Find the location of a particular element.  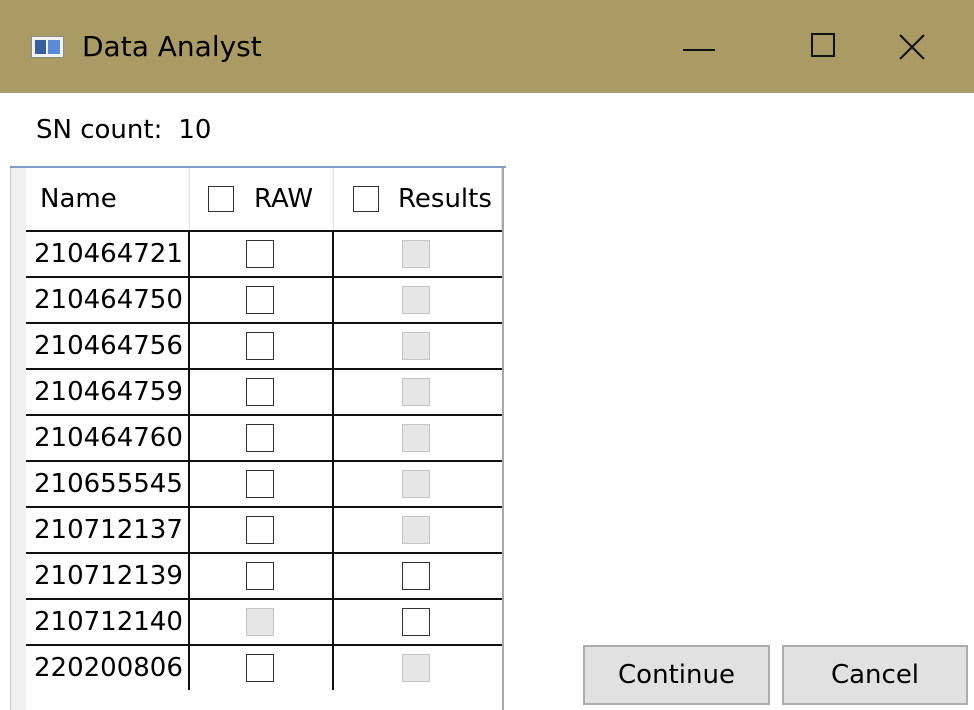

table-row: 210712140 is located at coordinates (264, 621).